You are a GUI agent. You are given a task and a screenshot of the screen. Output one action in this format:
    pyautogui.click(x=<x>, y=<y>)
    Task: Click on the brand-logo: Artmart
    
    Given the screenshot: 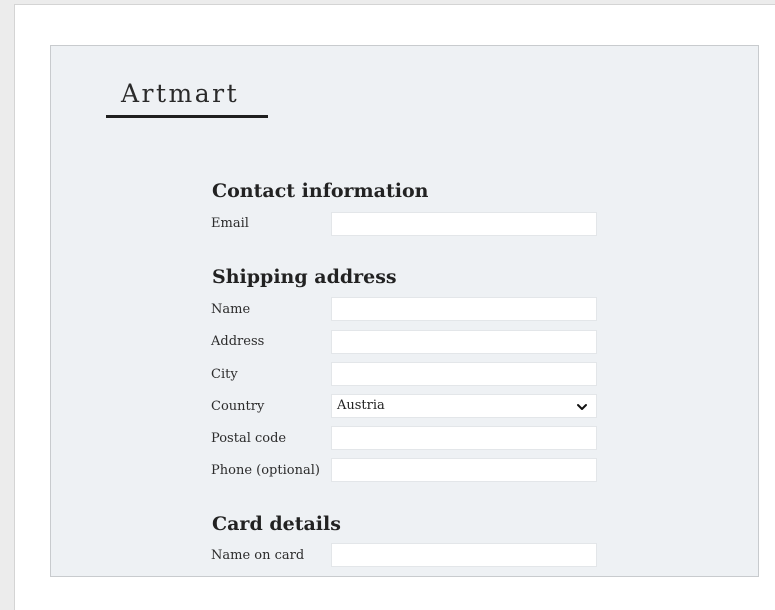 What is the action you would take?
    pyautogui.click(x=187, y=97)
    